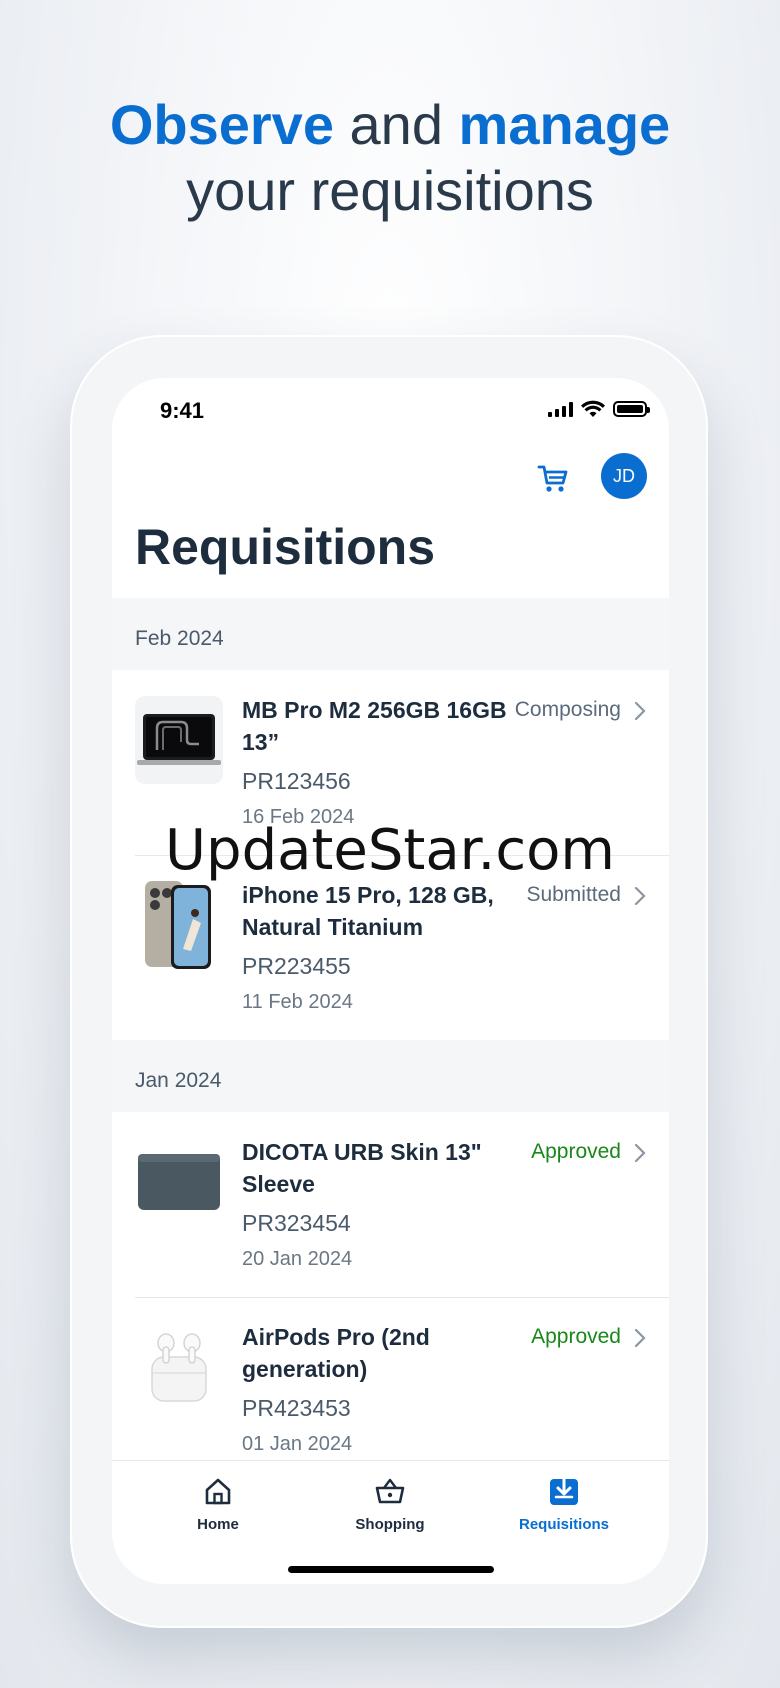 This screenshot has width=780, height=1688. I want to click on tab-home: Home, so click(218, 1504).